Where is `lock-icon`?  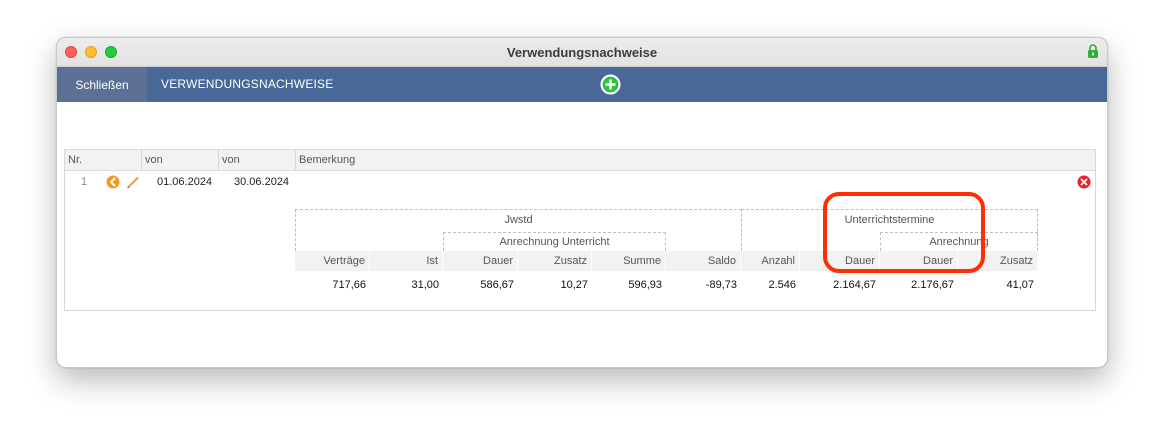
lock-icon is located at coordinates (1093, 51).